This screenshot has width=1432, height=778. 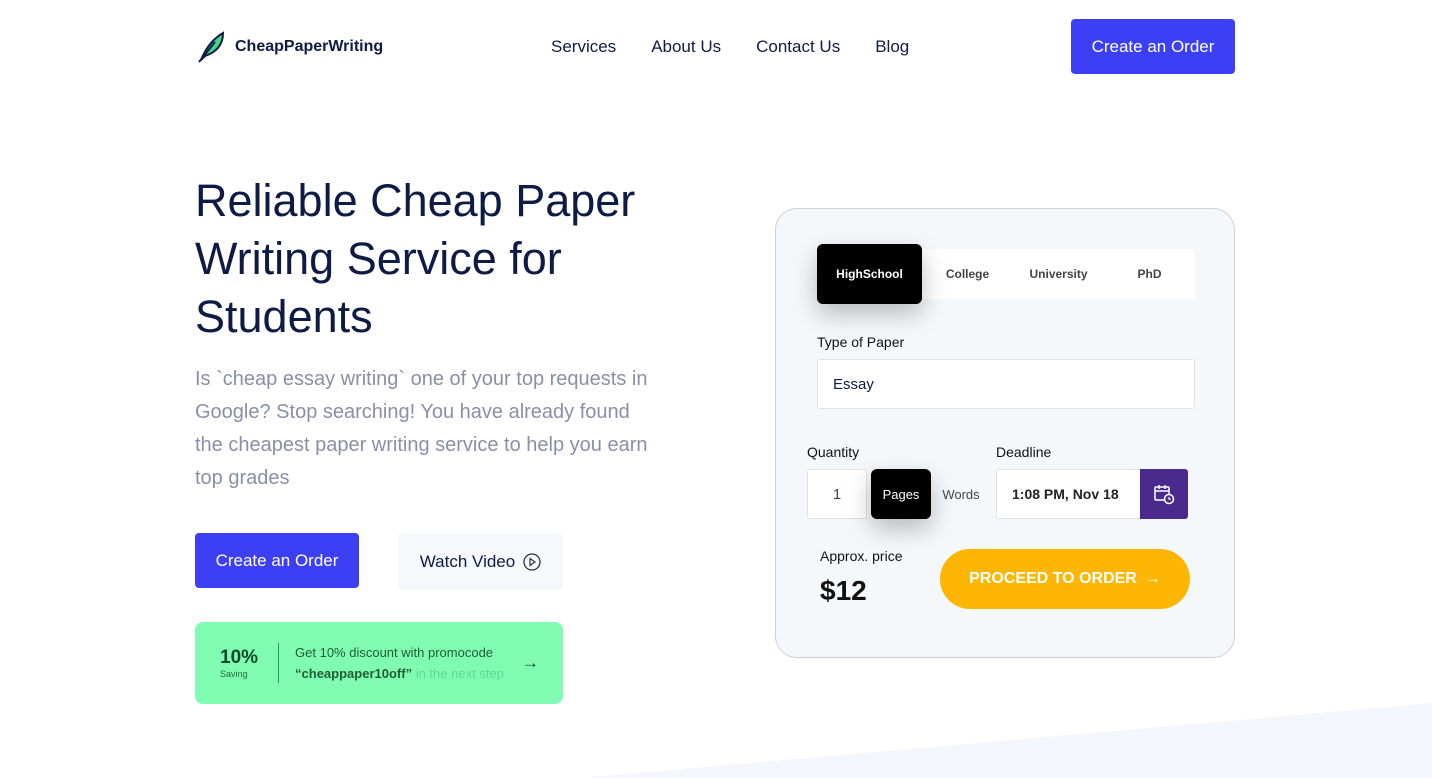 What do you see at coordinates (1058, 274) in the screenshot?
I see `tab-university: University` at bounding box center [1058, 274].